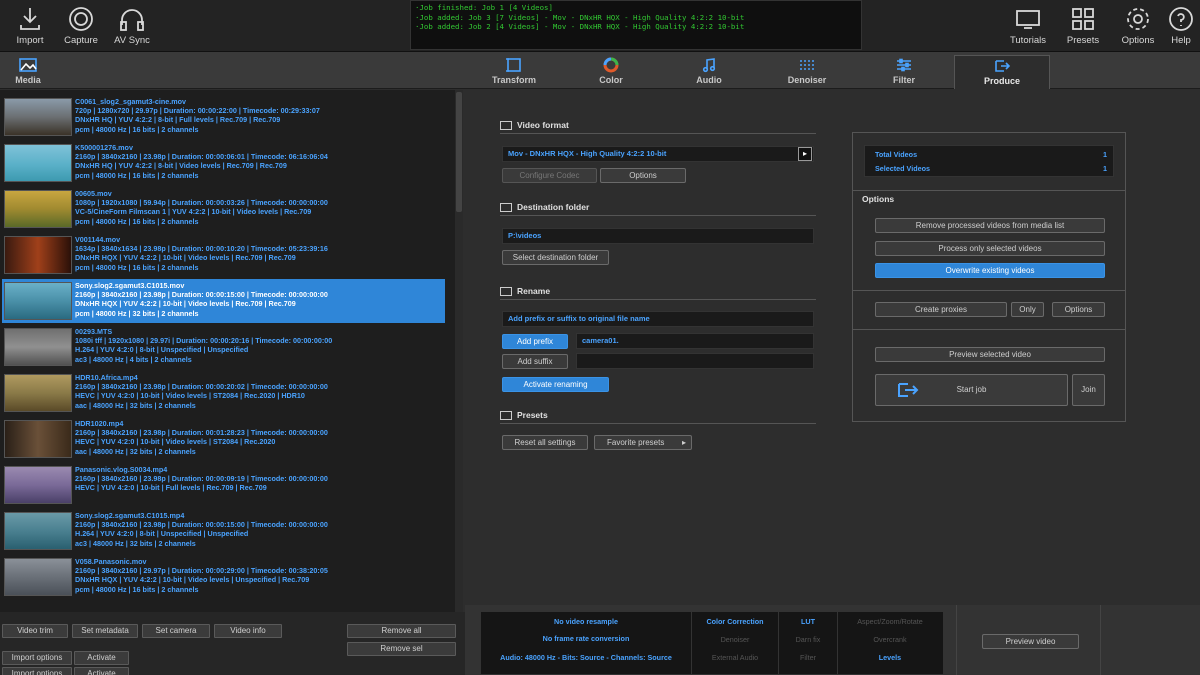 This screenshot has width=1200, height=675. What do you see at coordinates (1105, 154) in the screenshot?
I see `total-videos-value: 1` at bounding box center [1105, 154].